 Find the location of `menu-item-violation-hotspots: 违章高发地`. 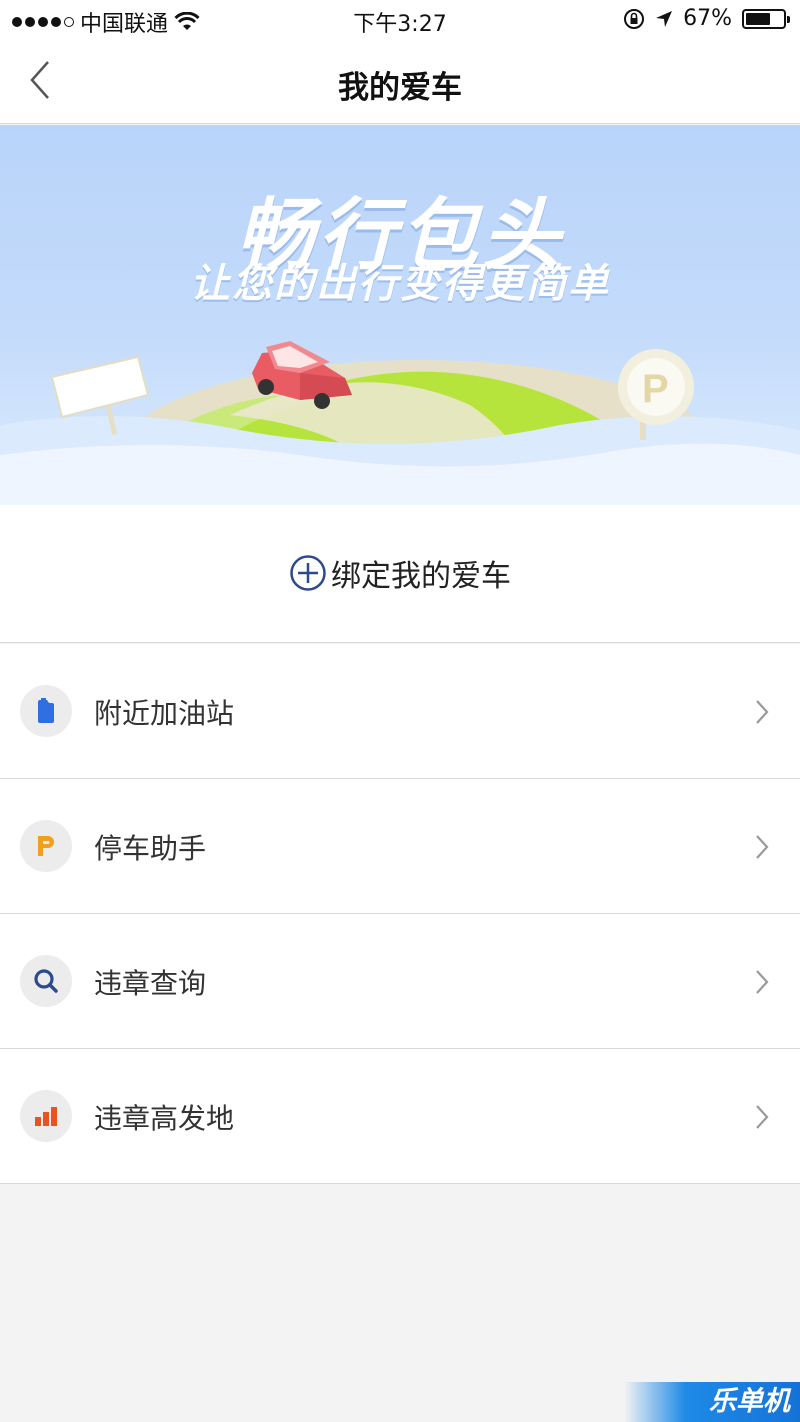

menu-item-violation-hotspots: 违章高发地 is located at coordinates (400, 1116).